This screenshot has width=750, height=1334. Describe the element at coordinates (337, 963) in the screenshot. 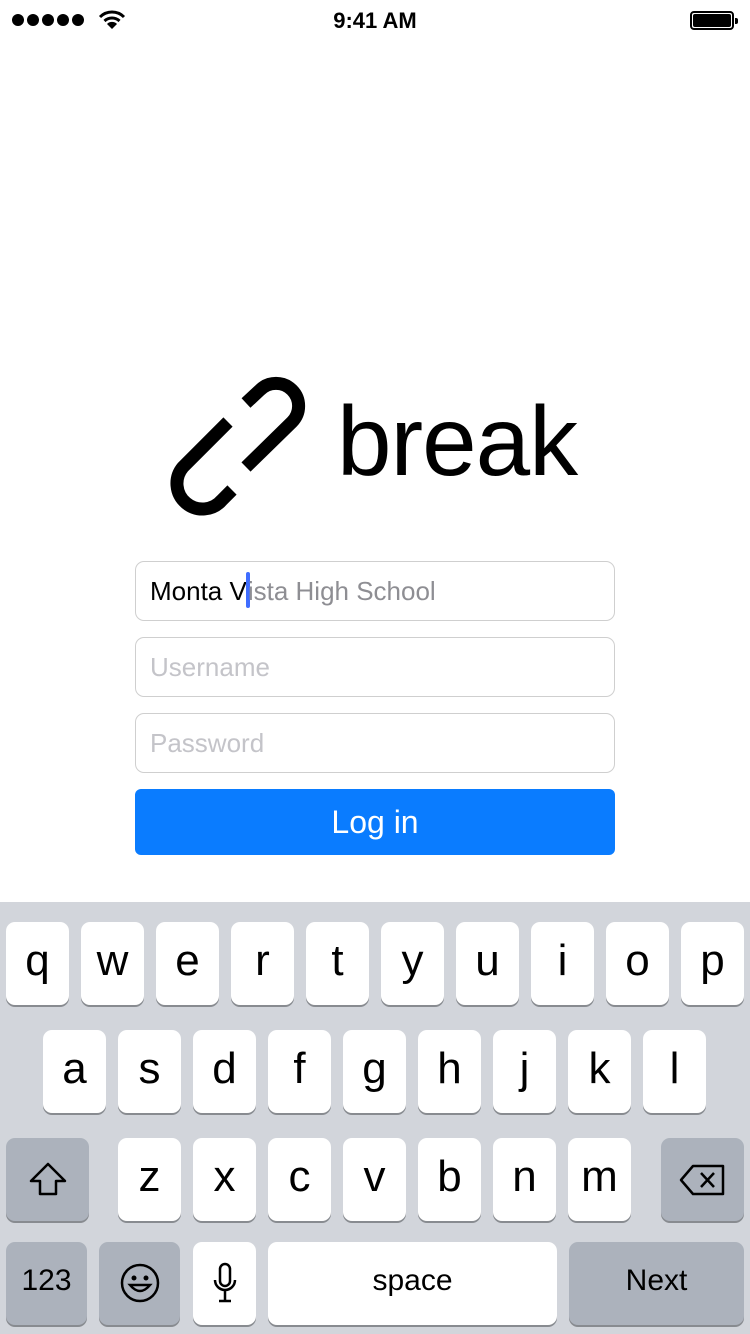

I see `key-t: t` at that location.